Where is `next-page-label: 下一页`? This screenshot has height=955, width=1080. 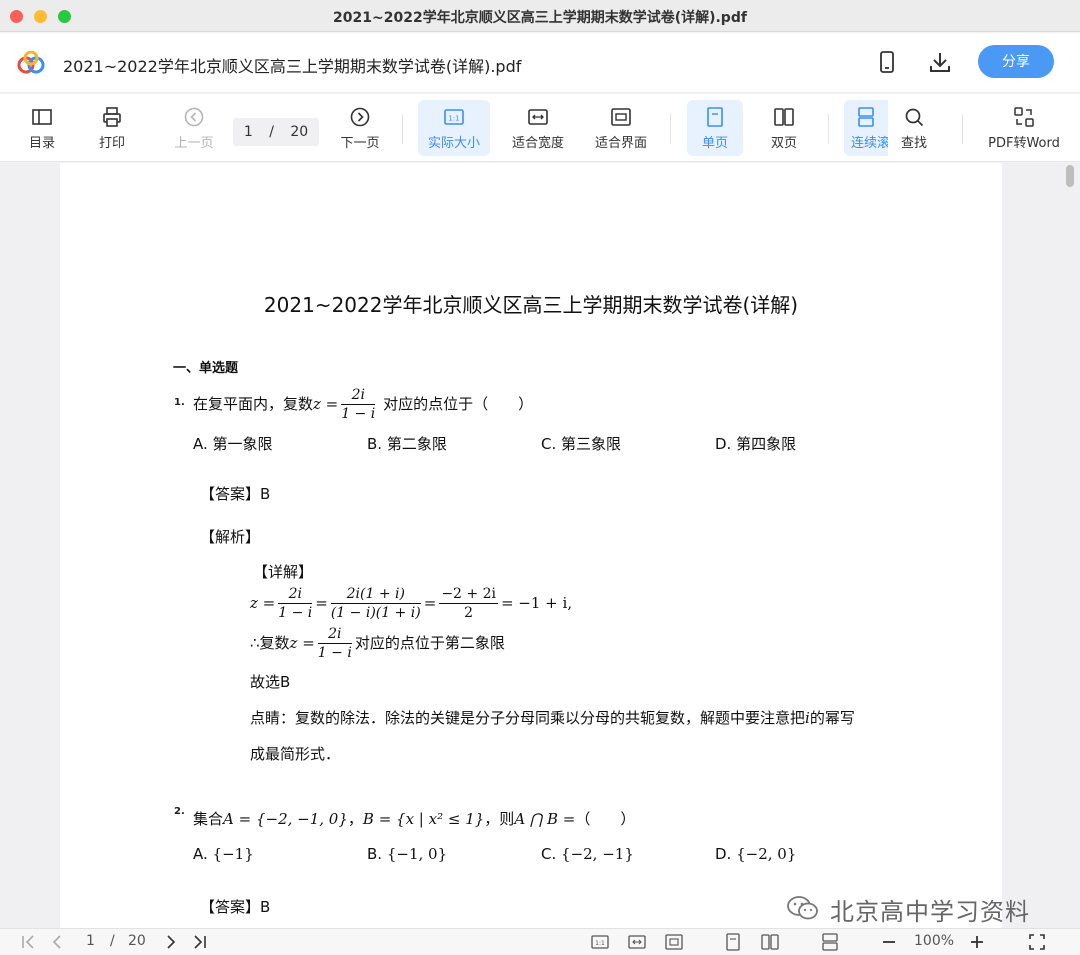
next-page-label: 下一页 is located at coordinates (360, 143).